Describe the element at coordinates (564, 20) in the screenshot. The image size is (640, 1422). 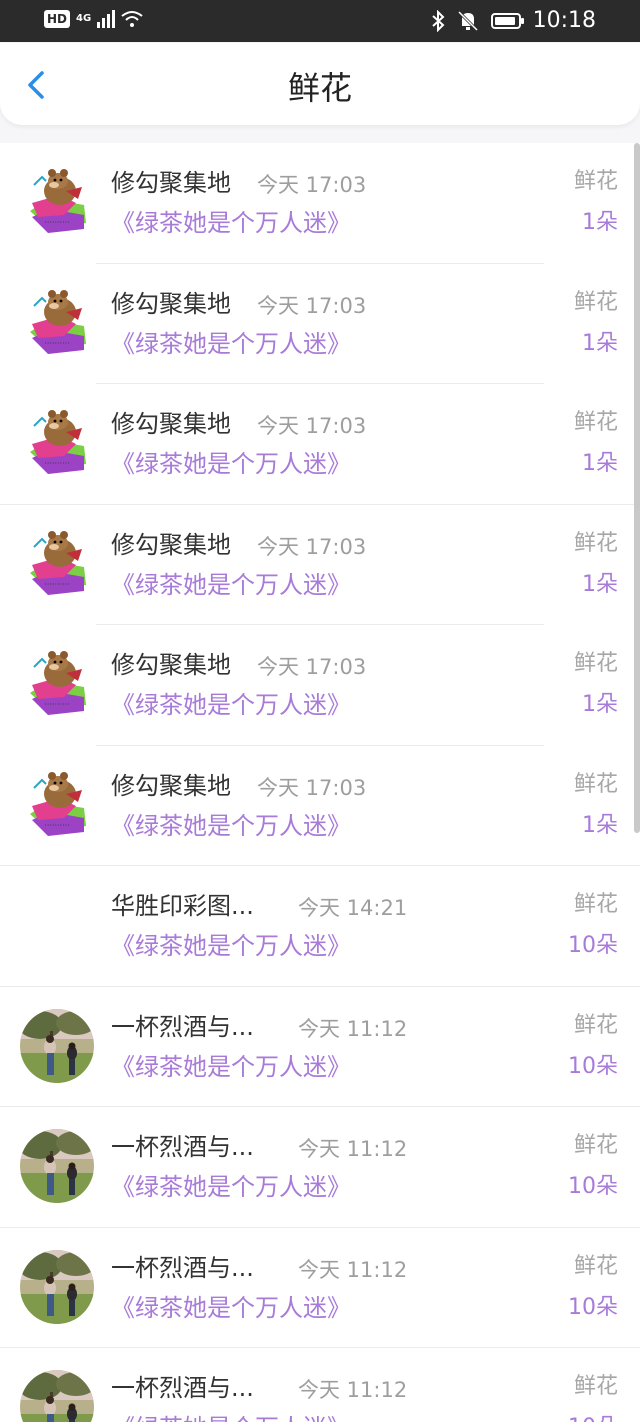
I see `status-time: 10:18` at that location.